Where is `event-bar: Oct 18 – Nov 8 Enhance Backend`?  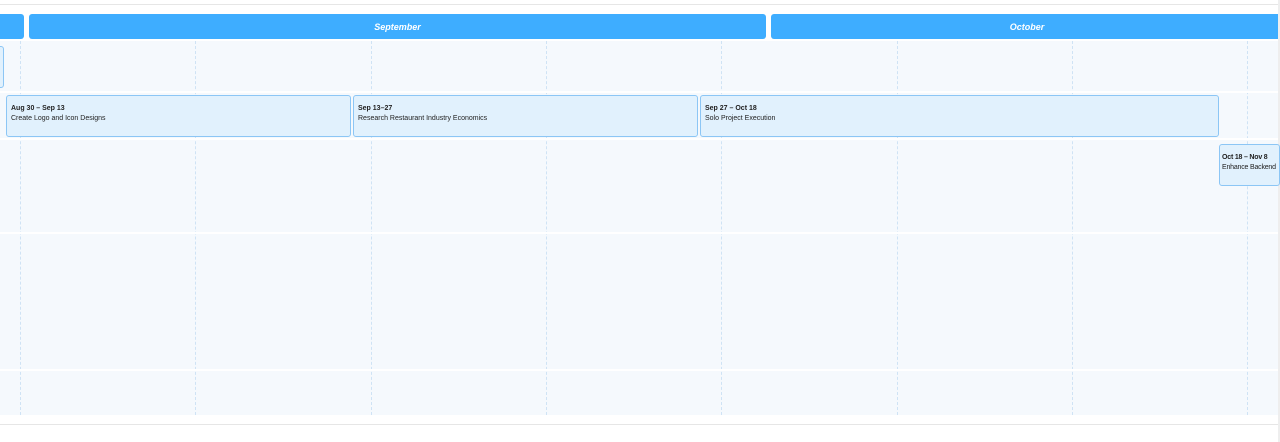 event-bar: Oct 18 – Nov 8 Enhance Backend is located at coordinates (1249, 165).